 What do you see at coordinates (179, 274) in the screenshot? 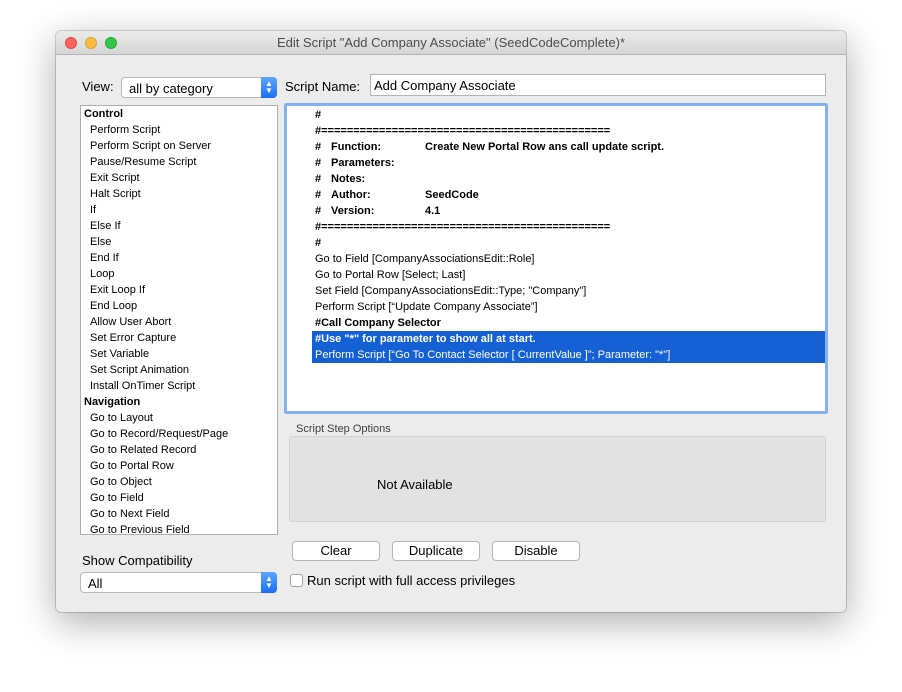
I see `step-list-item: Loop` at bounding box center [179, 274].